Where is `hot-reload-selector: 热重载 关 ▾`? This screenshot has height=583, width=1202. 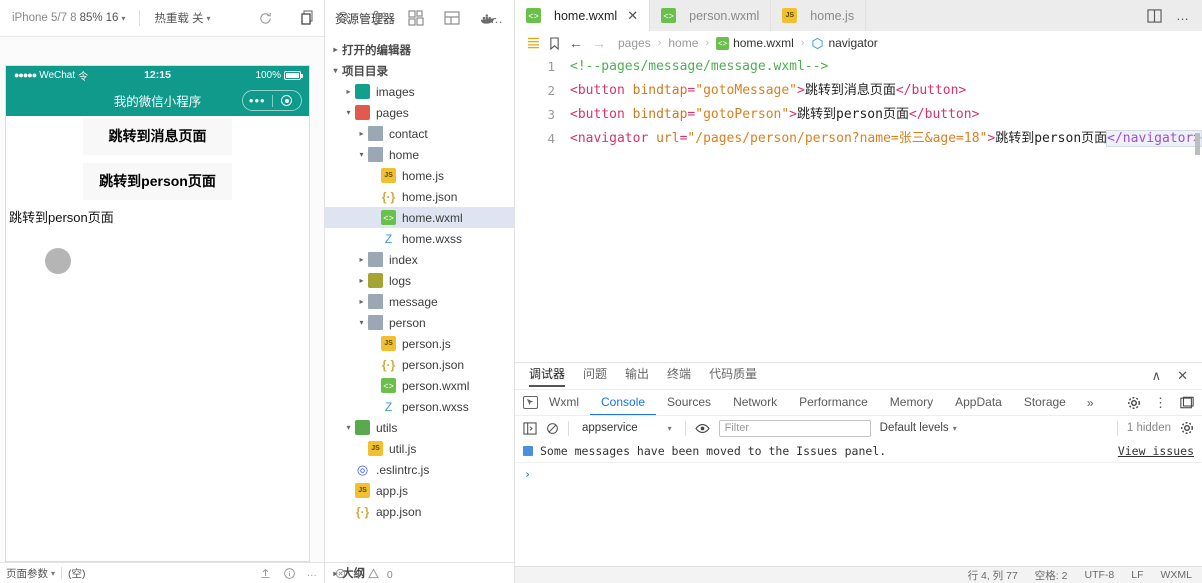
hot-reload-selector: 热重载 关 ▾ is located at coordinates (182, 18).